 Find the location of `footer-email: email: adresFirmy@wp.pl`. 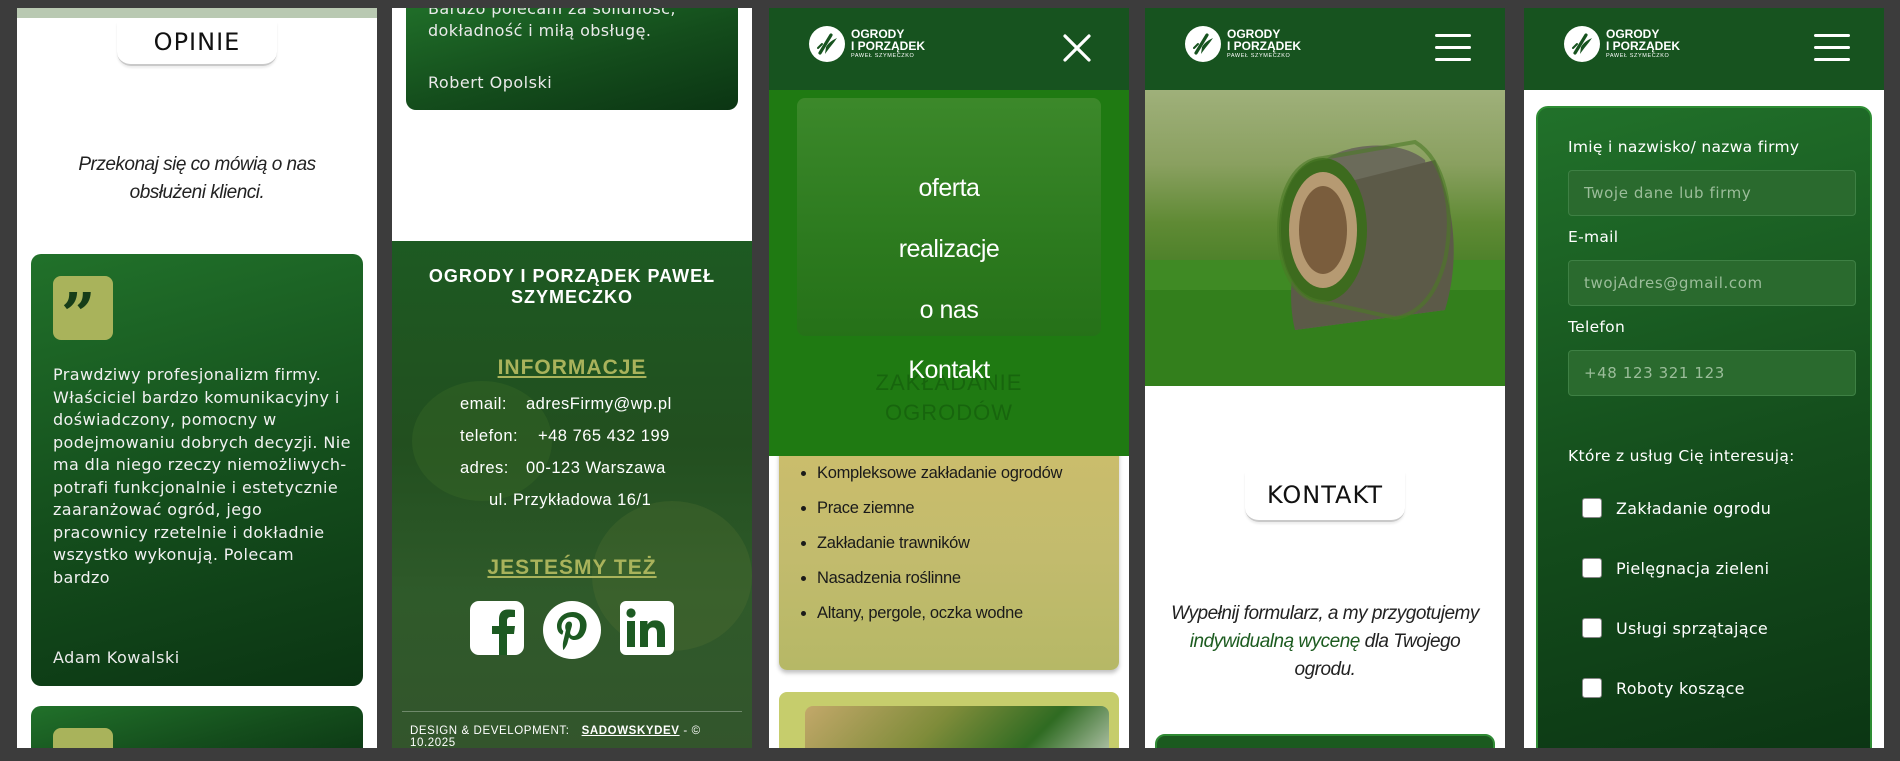

footer-email: email: adresFirmy@wp.pl is located at coordinates (566, 404).